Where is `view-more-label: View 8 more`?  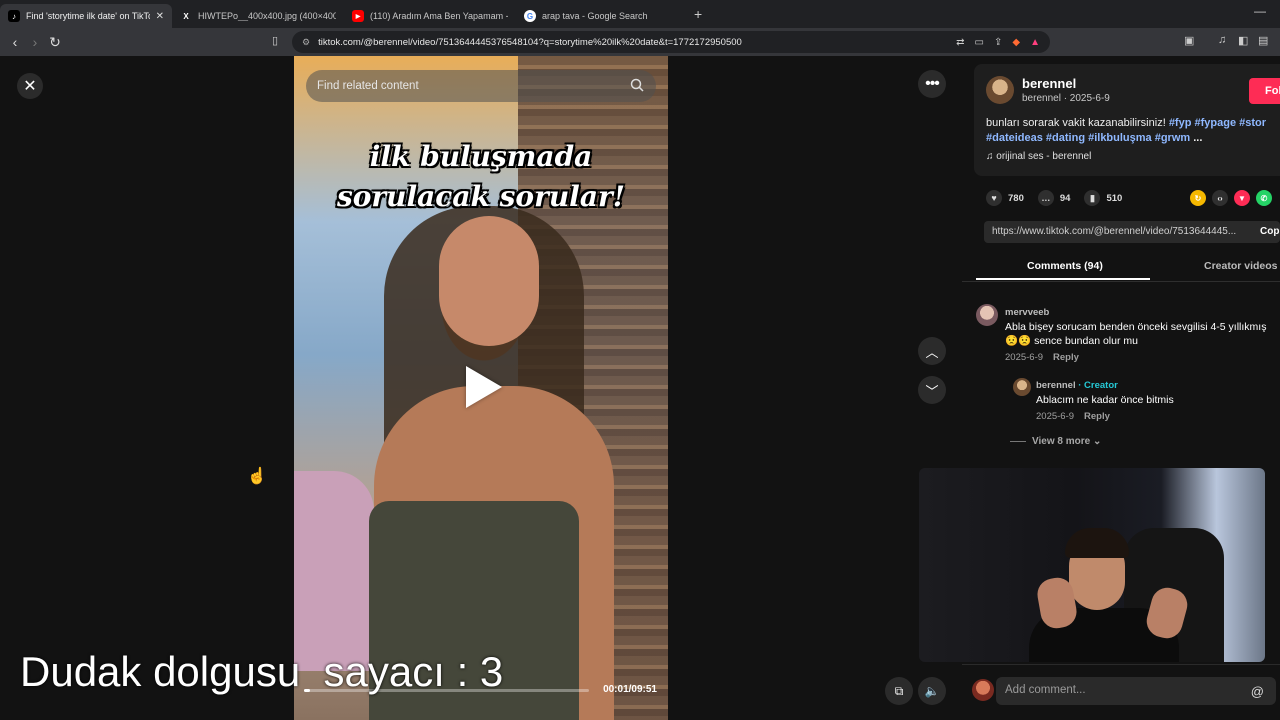
view-more-label: View 8 more is located at coordinates (1061, 441).